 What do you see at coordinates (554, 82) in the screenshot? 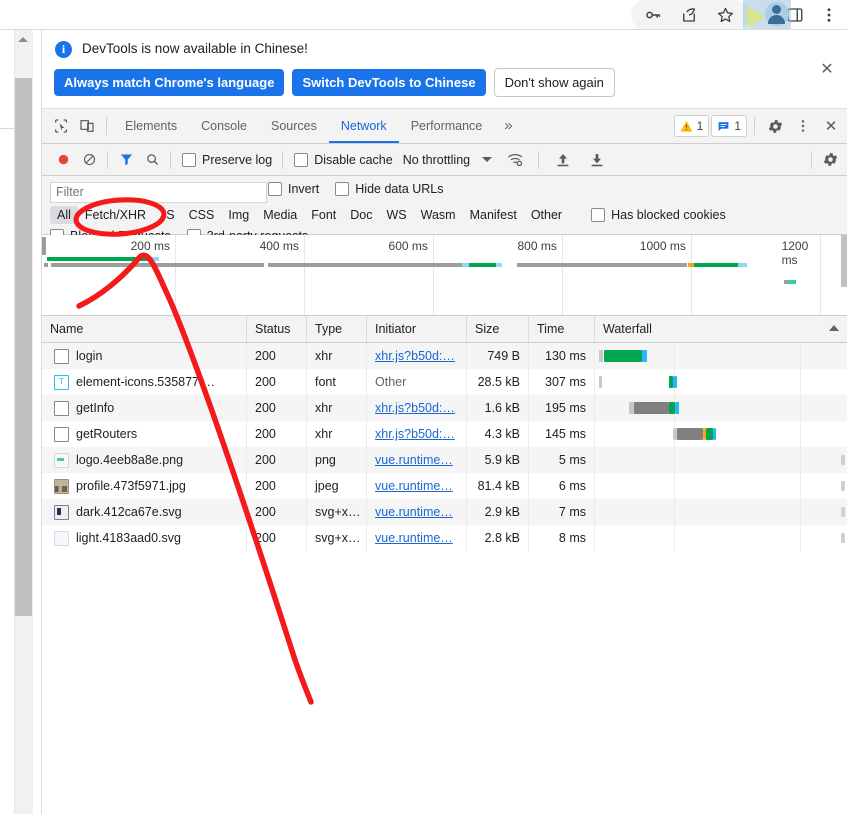
I see `dont-show-again-button: Don't show again` at bounding box center [554, 82].